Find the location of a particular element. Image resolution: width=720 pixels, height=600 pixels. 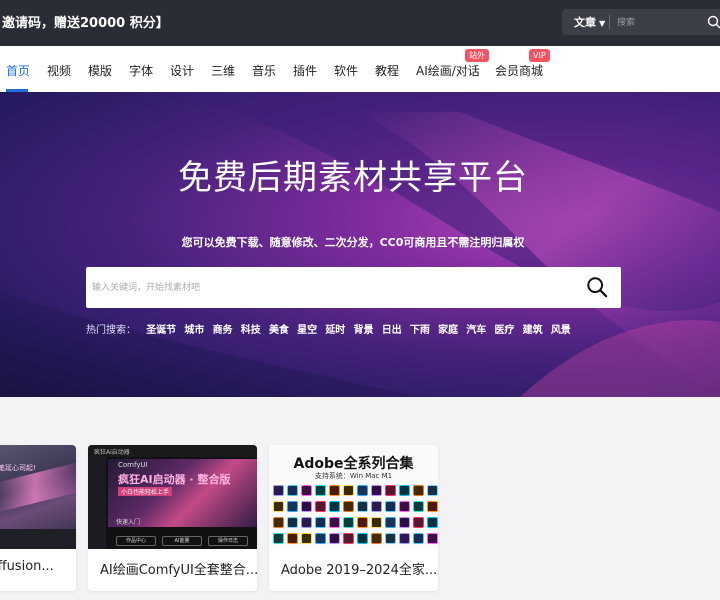

hero-search-input is located at coordinates (292, 287).